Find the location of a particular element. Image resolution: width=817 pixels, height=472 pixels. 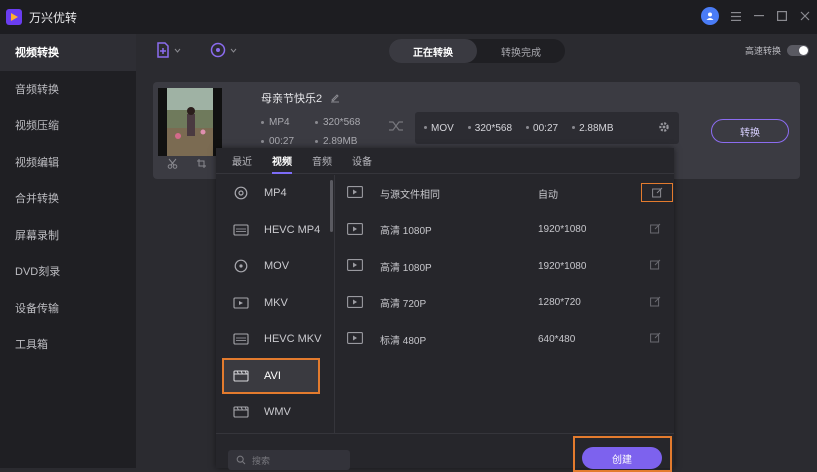

tab-recent: 最近 is located at coordinates (242, 161).